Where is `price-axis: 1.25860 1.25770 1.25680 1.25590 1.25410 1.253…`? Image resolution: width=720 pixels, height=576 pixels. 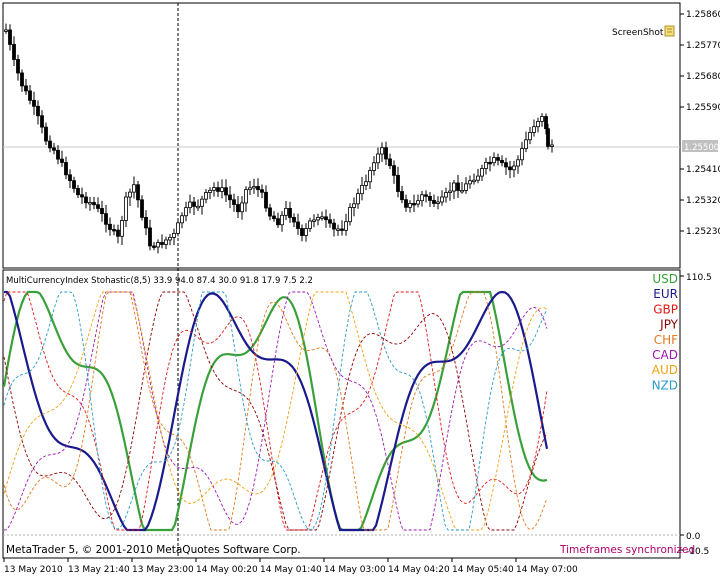
price-axis: 1.25860 1.25770 1.25680 1.25590 1.25410 1.253… is located at coordinates (700, 123).